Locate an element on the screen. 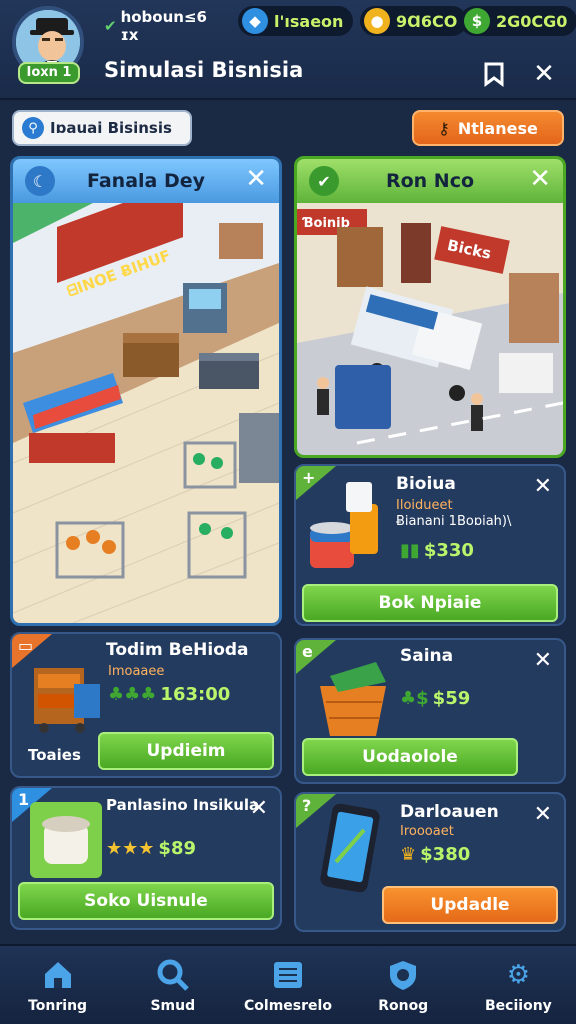 The height and width of the screenshot is (1024, 576). nav-item-search: Smud is located at coordinates (172, 985).